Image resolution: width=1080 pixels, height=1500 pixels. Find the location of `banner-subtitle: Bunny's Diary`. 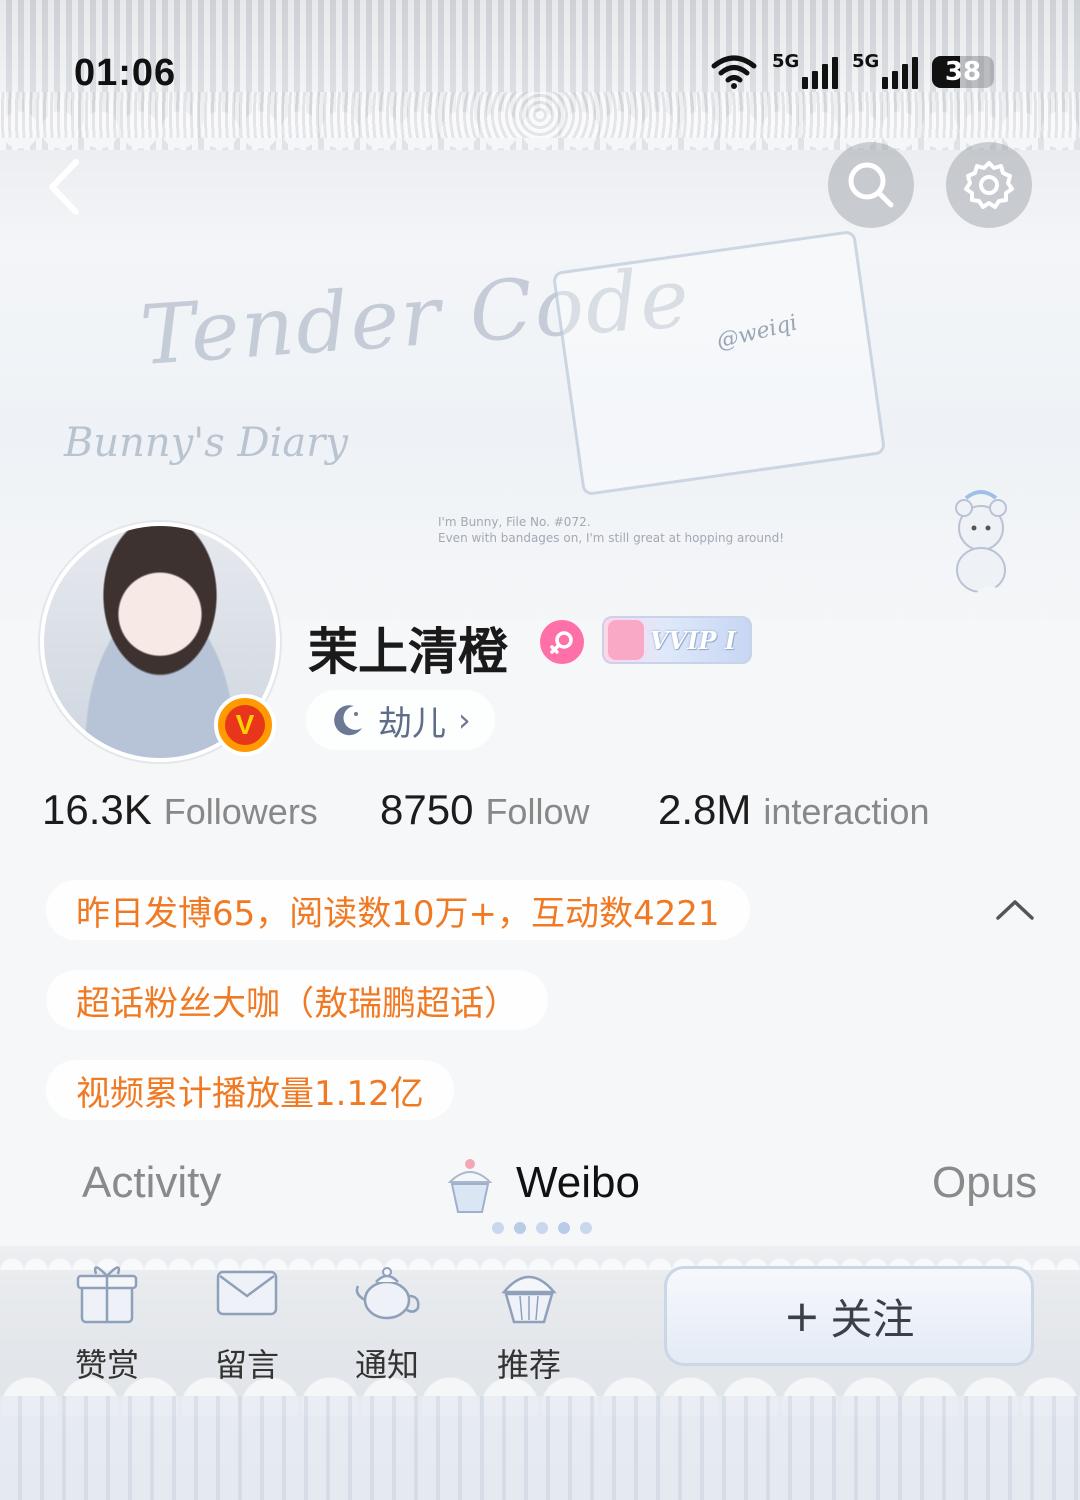

banner-subtitle: Bunny's Diary is located at coordinates (206, 443).